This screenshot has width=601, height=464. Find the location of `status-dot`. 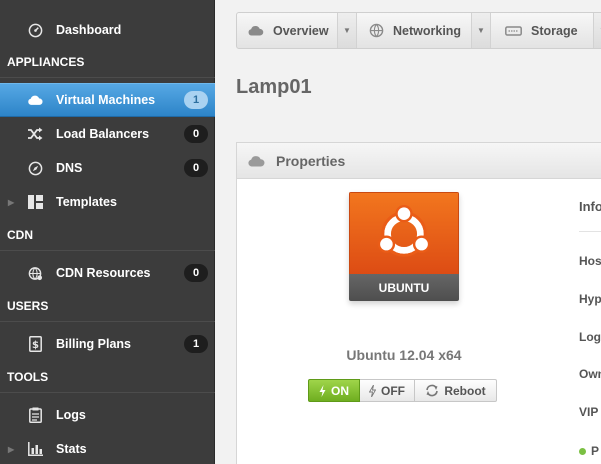

status-dot is located at coordinates (582, 451).